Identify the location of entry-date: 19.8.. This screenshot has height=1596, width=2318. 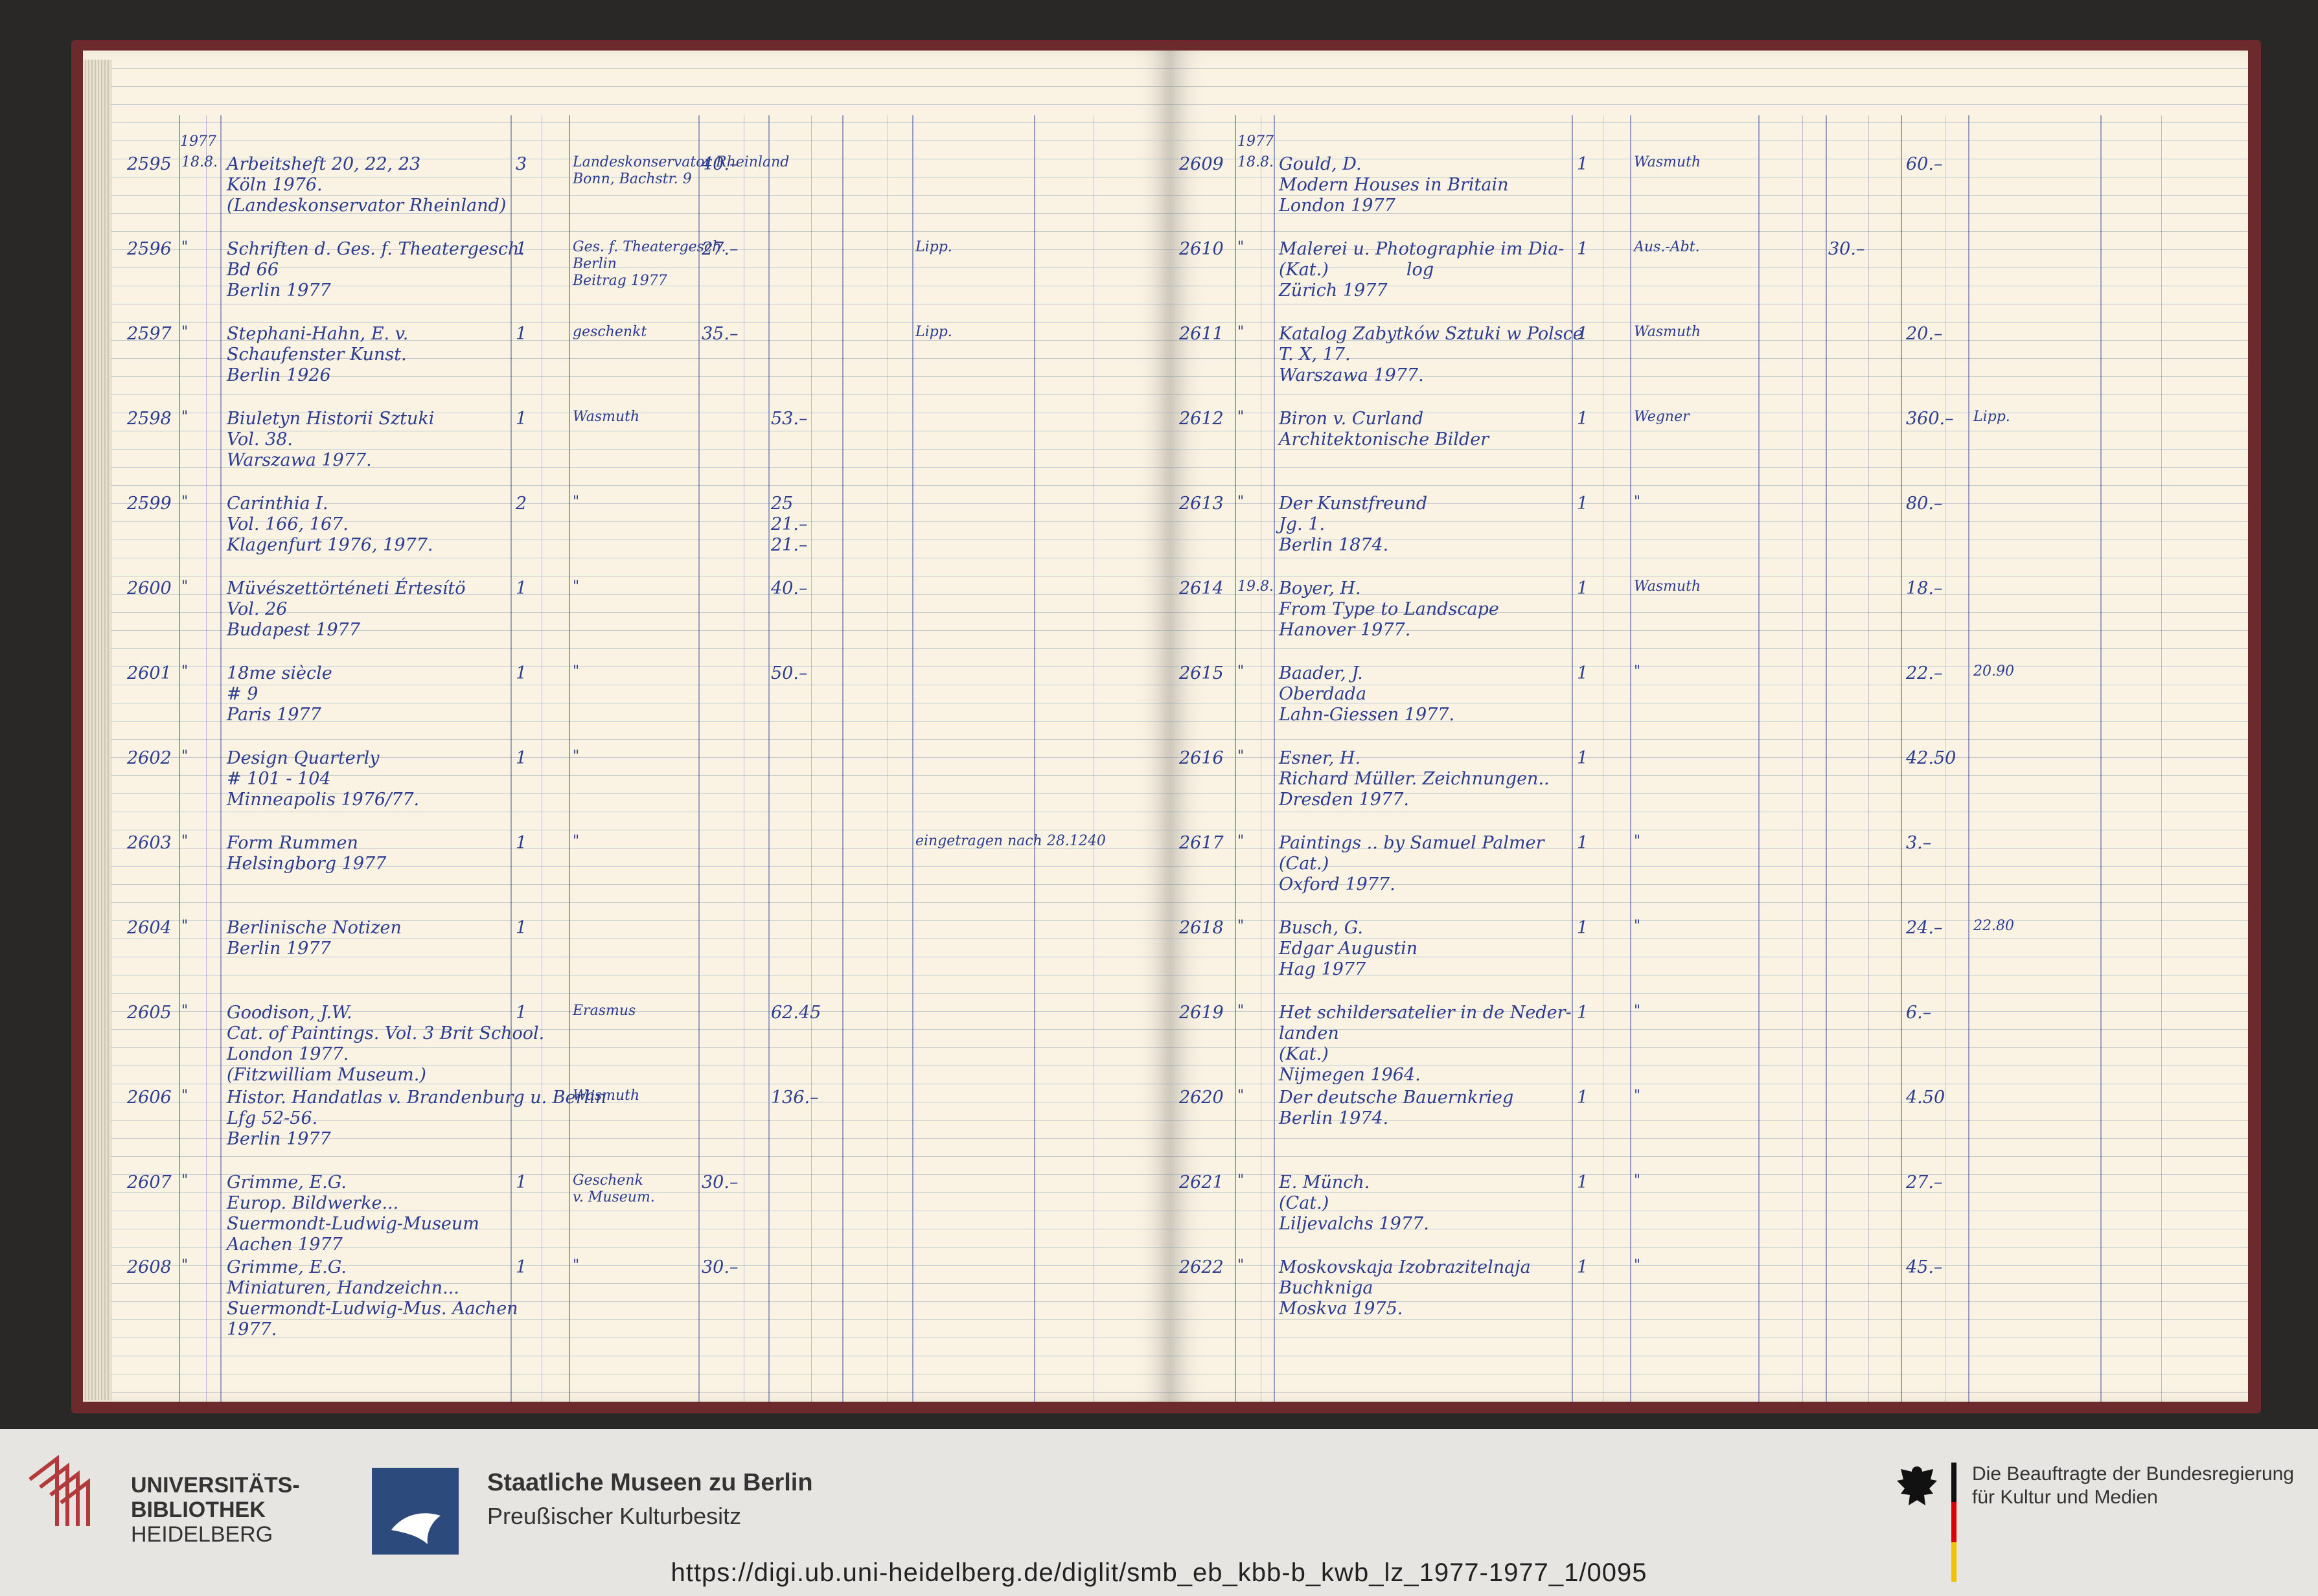
(1255, 586).